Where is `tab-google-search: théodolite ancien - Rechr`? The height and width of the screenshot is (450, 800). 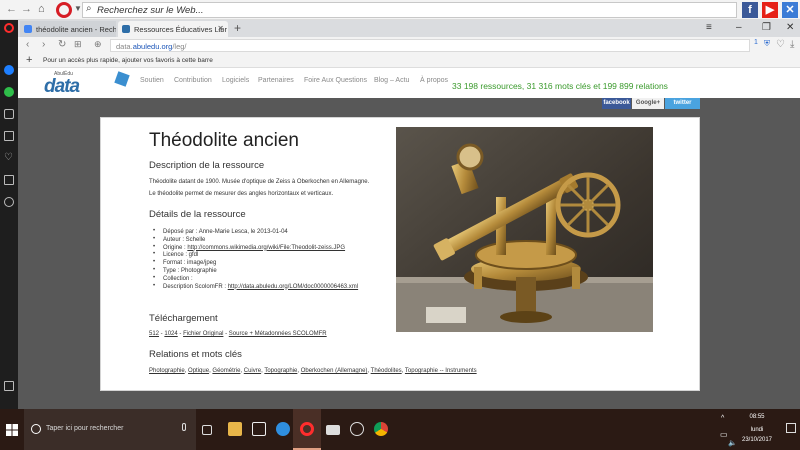 tab-google-search: théodolite ancien - Rechr is located at coordinates (68, 29).